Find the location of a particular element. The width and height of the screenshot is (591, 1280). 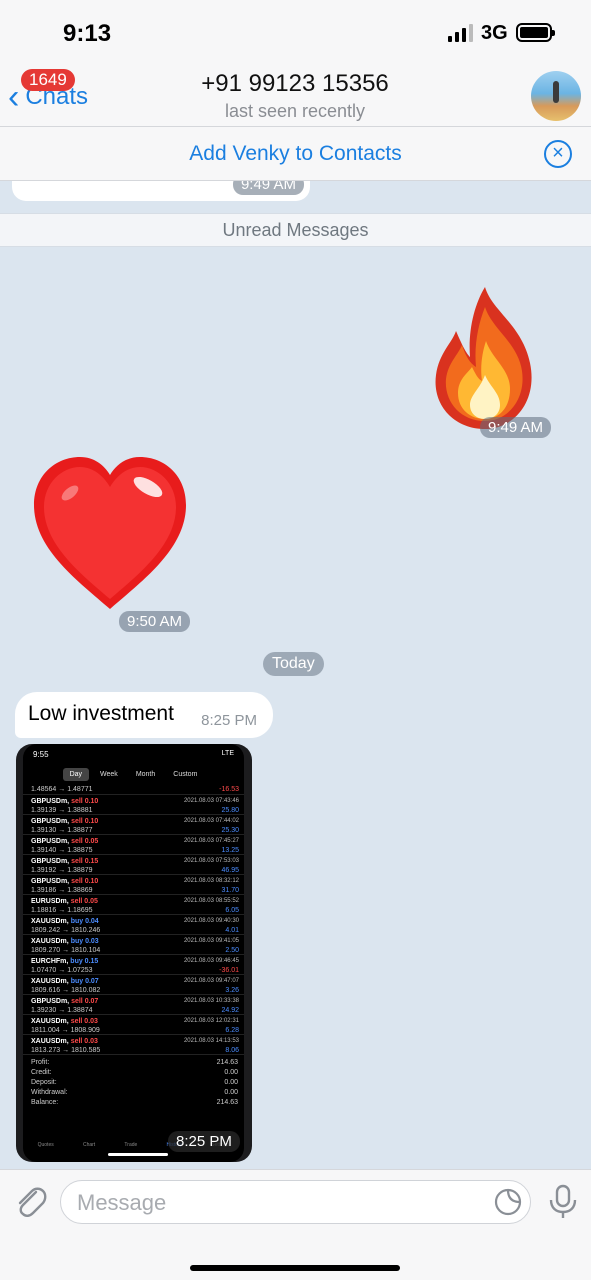

total-label: Balance: is located at coordinates (45, 1102).